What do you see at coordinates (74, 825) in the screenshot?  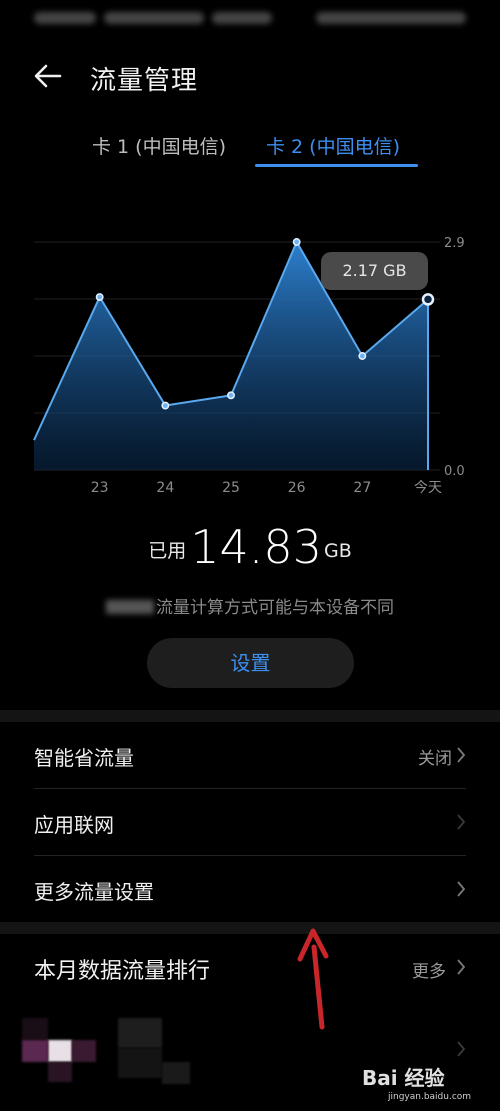 I see `row-label: 应用联网` at bounding box center [74, 825].